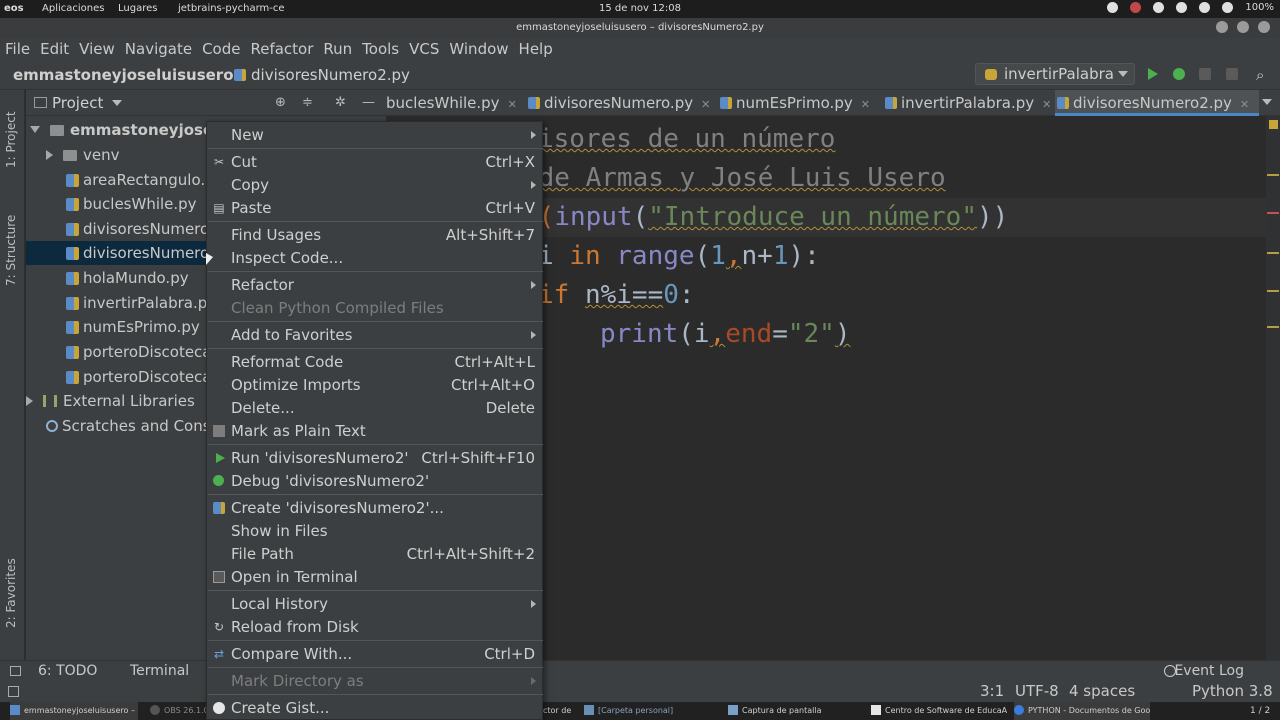  What do you see at coordinates (1205, 74) in the screenshot?
I see `coverage-icon` at bounding box center [1205, 74].